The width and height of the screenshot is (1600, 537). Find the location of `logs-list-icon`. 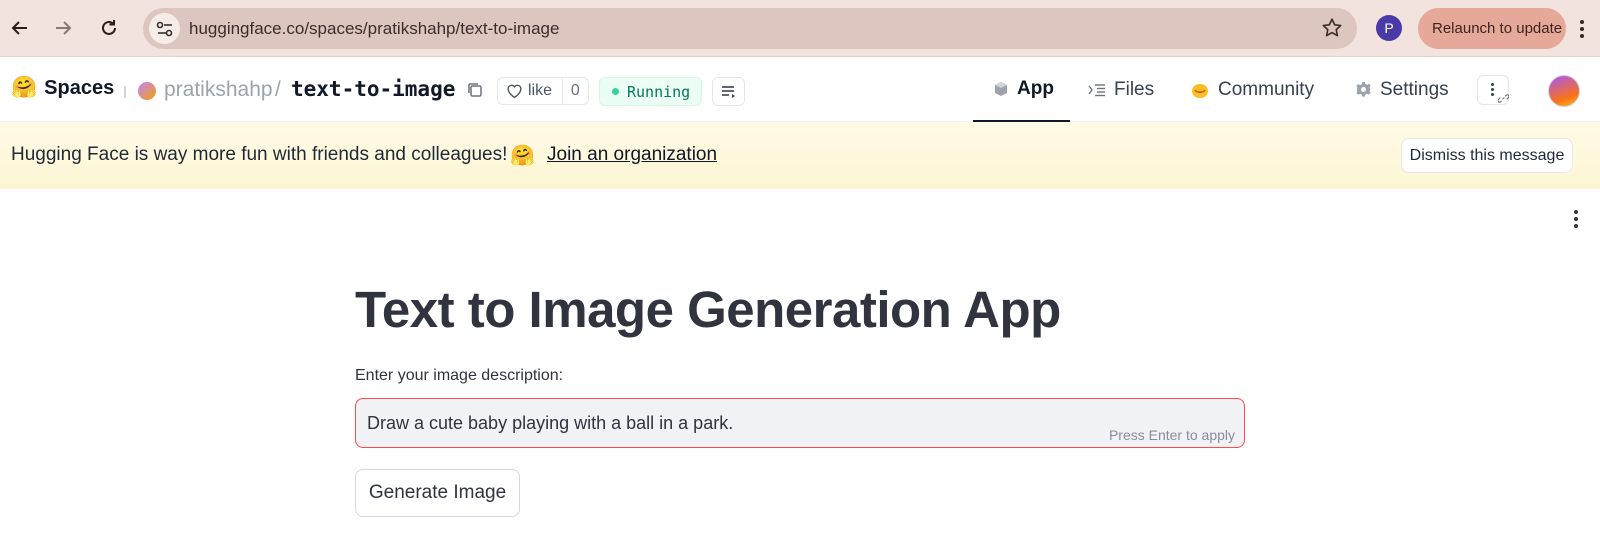

logs-list-icon is located at coordinates (728, 91).